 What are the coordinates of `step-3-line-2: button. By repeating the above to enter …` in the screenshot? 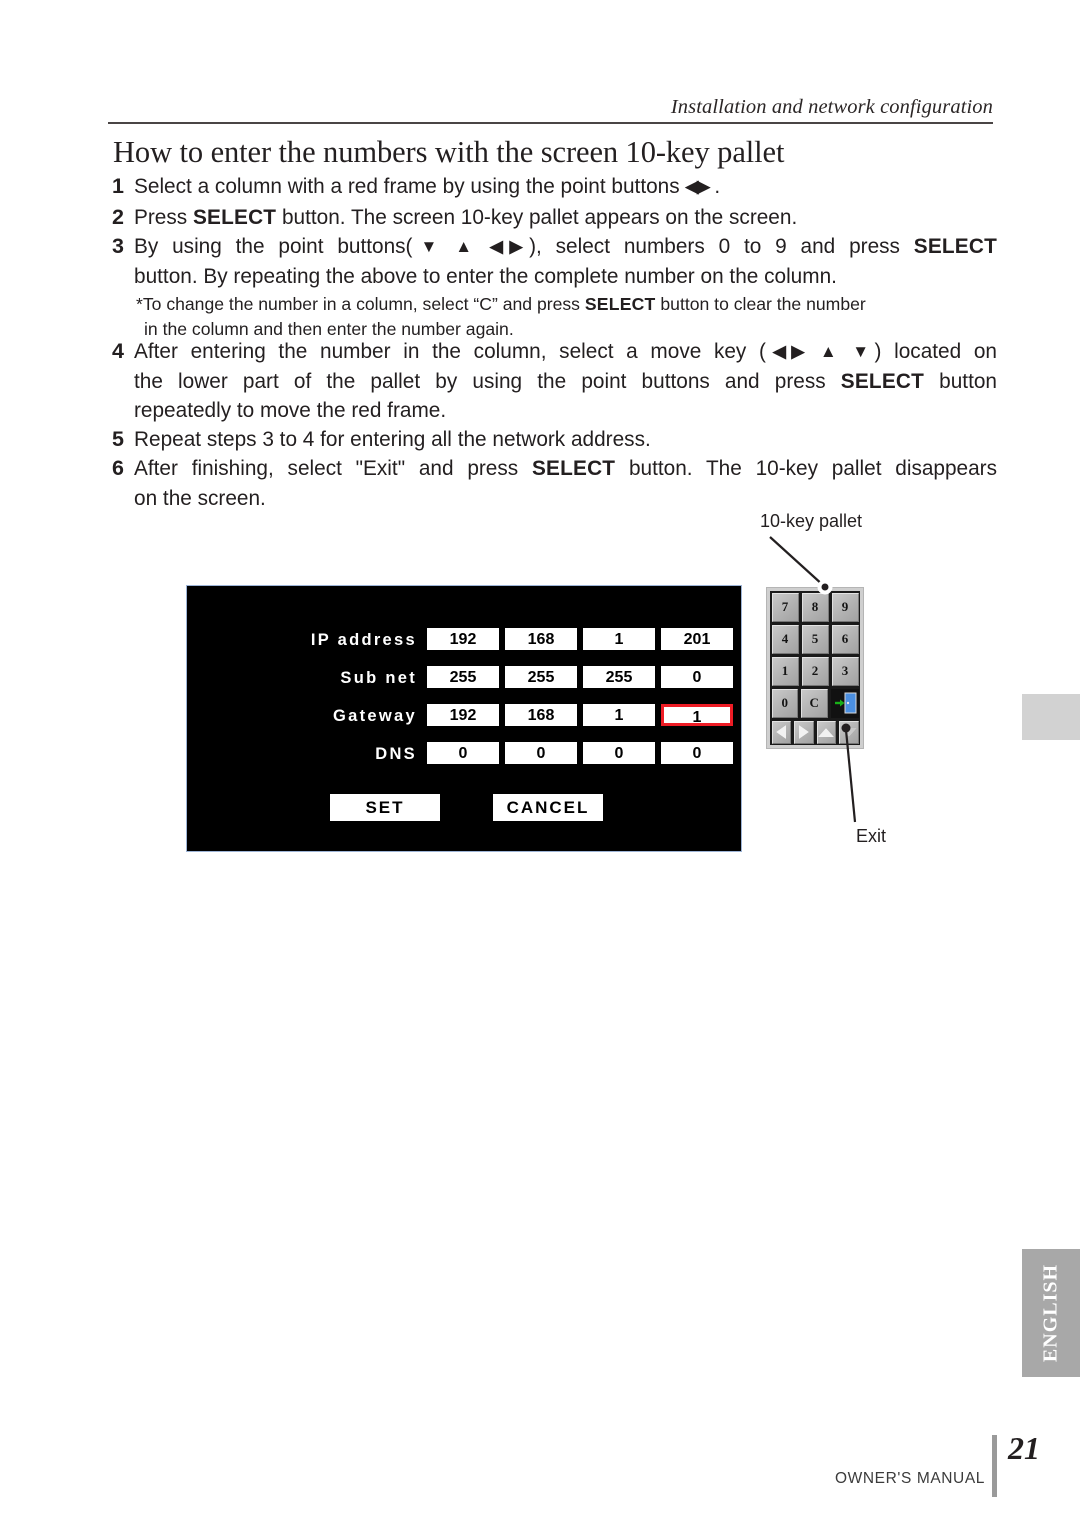 It's located at (485, 276).